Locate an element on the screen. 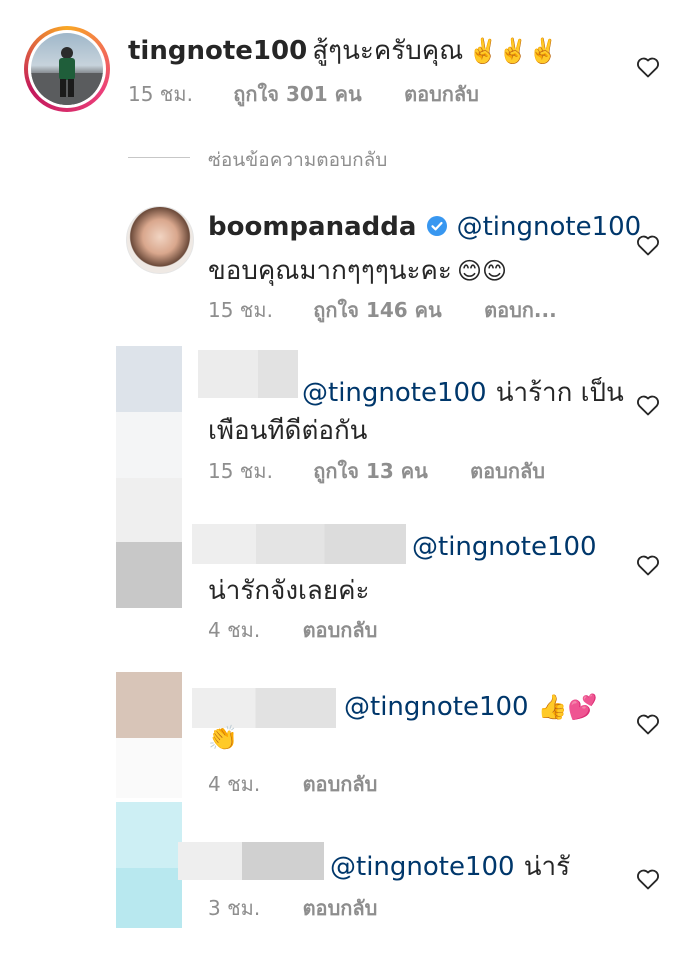  clapping-hands-emoji: 👏 is located at coordinates (223, 738).